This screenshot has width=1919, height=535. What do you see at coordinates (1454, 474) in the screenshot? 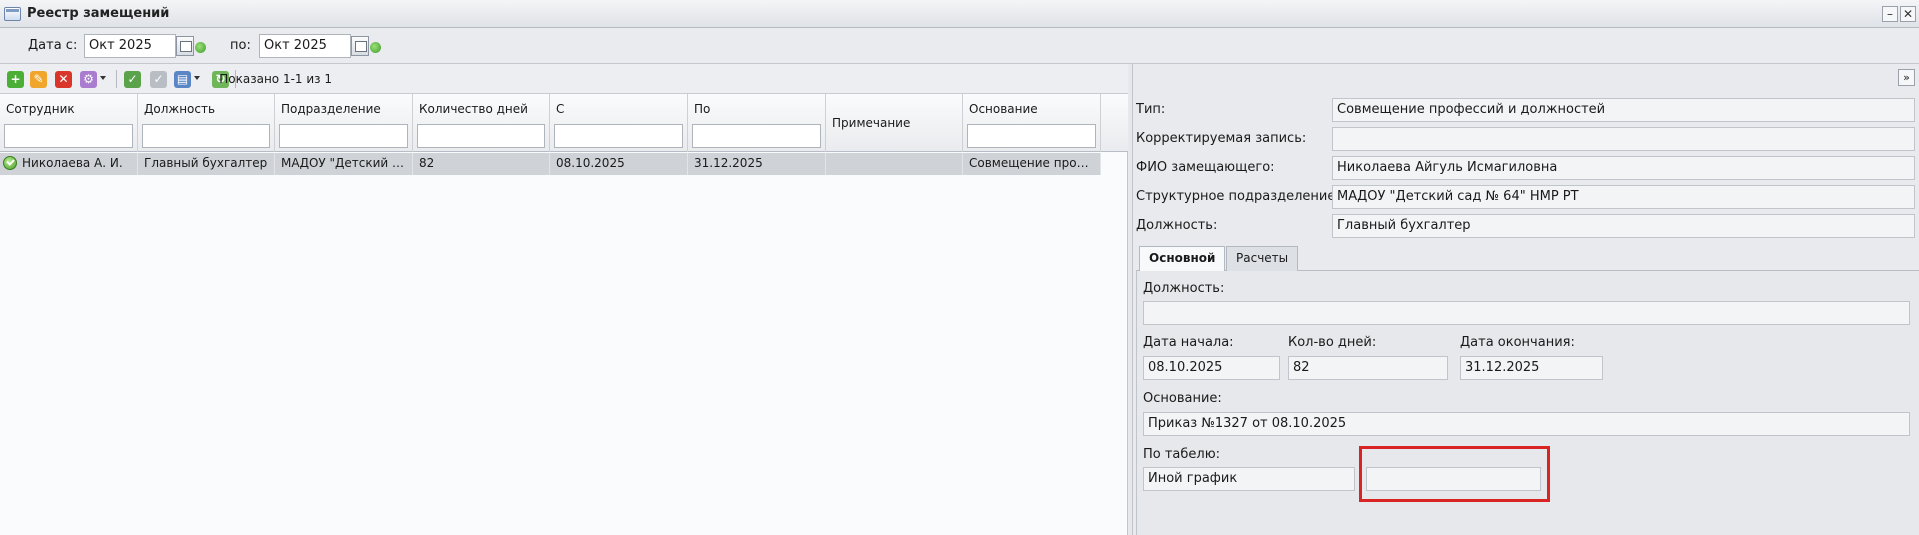
I see `highlight-annotation` at bounding box center [1454, 474].